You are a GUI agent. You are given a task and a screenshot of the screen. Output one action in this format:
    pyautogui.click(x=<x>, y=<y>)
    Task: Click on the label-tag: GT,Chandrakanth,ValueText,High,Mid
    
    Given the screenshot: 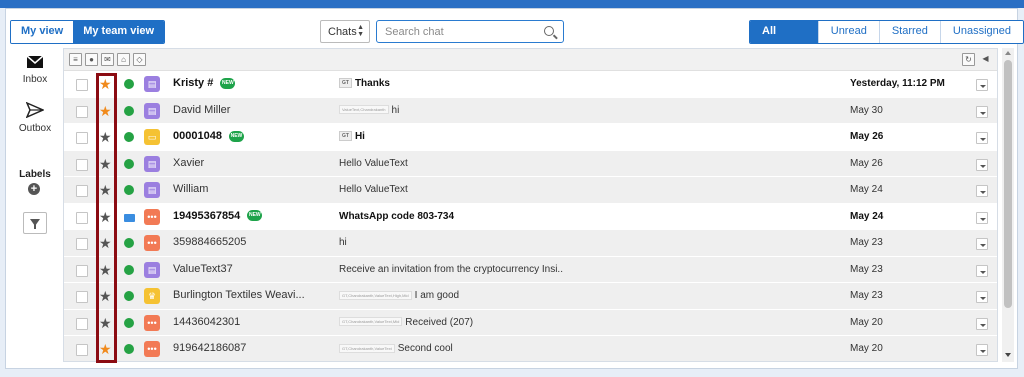 What is the action you would take?
    pyautogui.click(x=375, y=295)
    